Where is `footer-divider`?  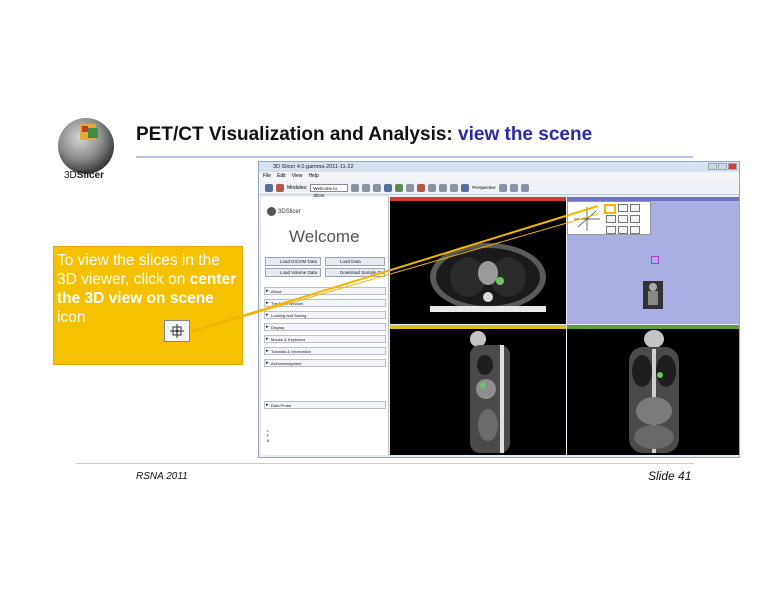
footer-divider is located at coordinates (385, 463).